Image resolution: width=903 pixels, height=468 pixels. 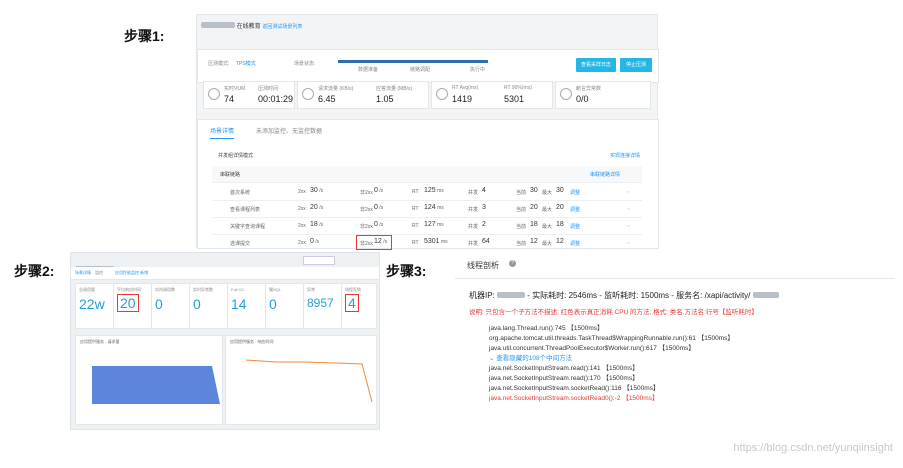 What do you see at coordinates (534, 207) in the screenshot?
I see `cur-value: 20` at bounding box center [534, 207].